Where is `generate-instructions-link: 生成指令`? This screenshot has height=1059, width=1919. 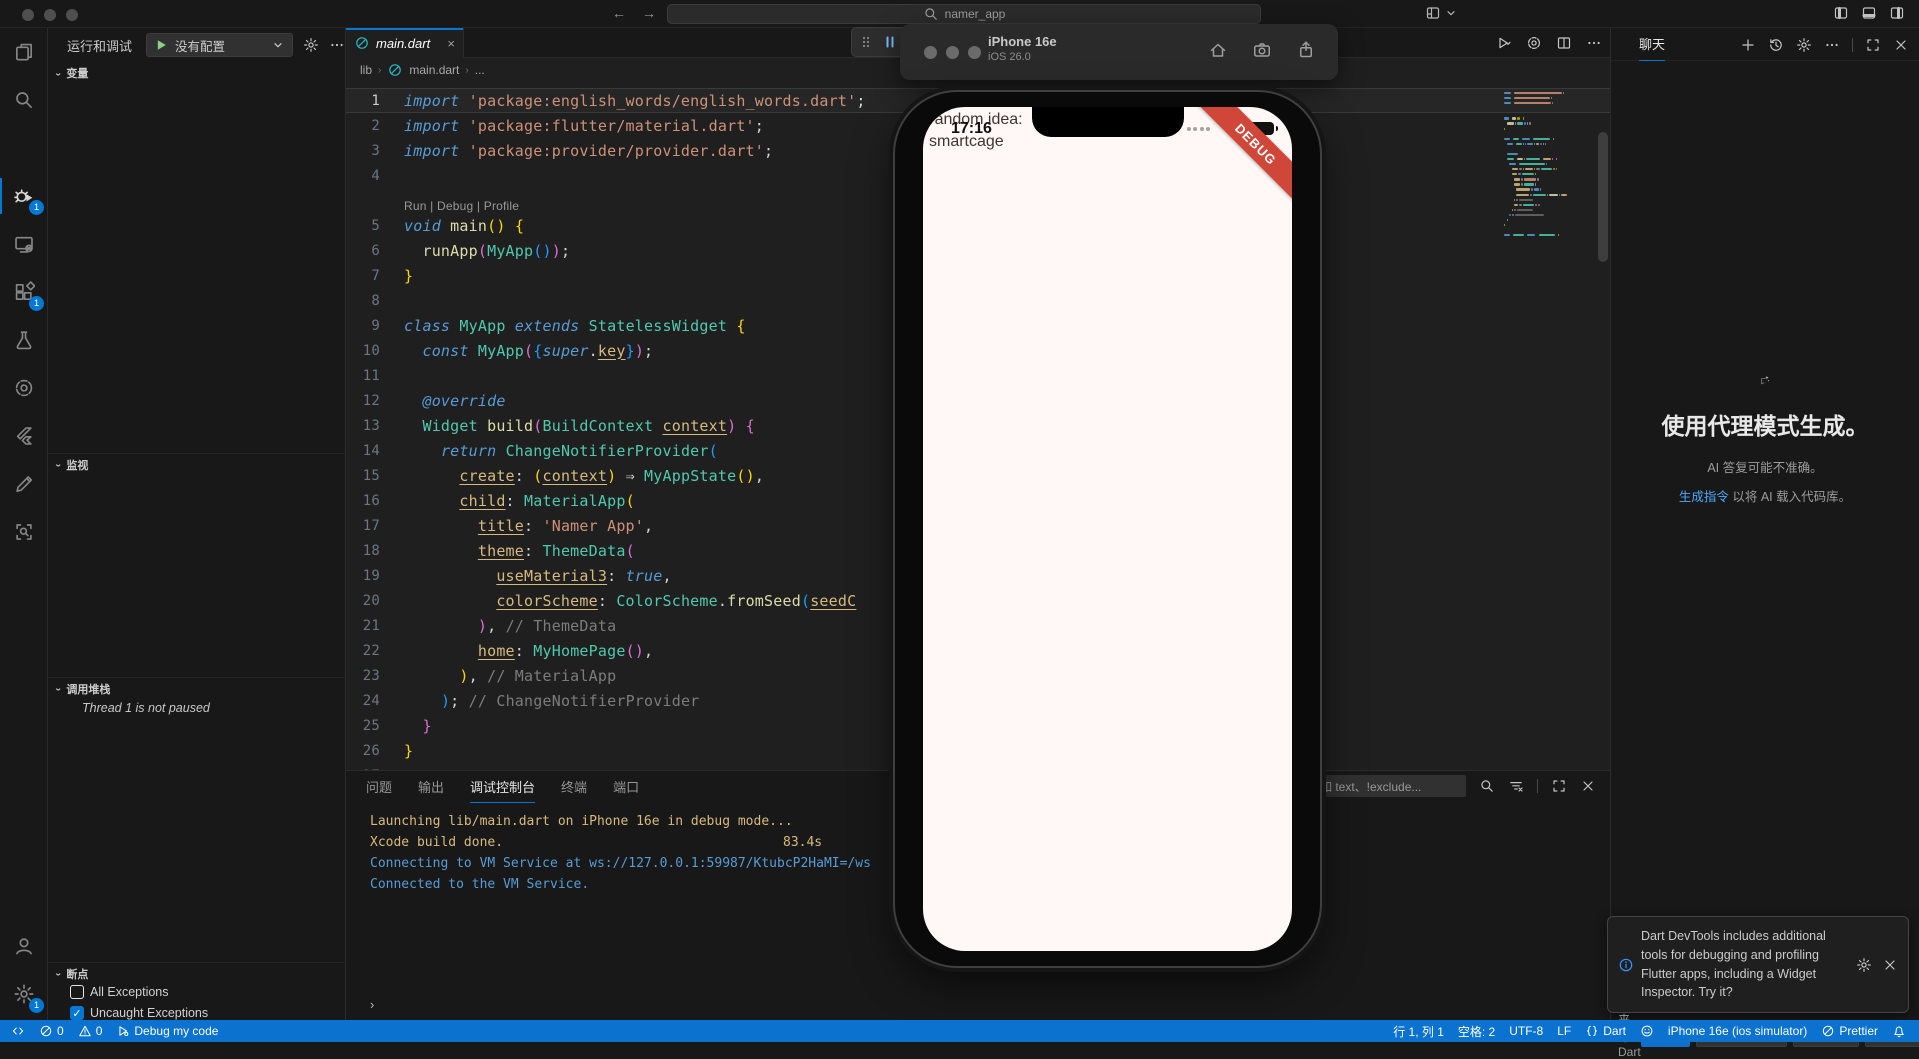
generate-instructions-link: 生成指令 is located at coordinates (1704, 497).